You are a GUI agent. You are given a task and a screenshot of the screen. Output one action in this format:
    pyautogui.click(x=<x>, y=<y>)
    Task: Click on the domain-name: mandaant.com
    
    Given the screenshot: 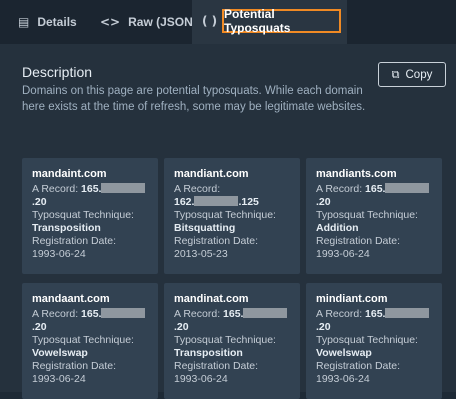 What is the action you would take?
    pyautogui.click(x=71, y=299)
    